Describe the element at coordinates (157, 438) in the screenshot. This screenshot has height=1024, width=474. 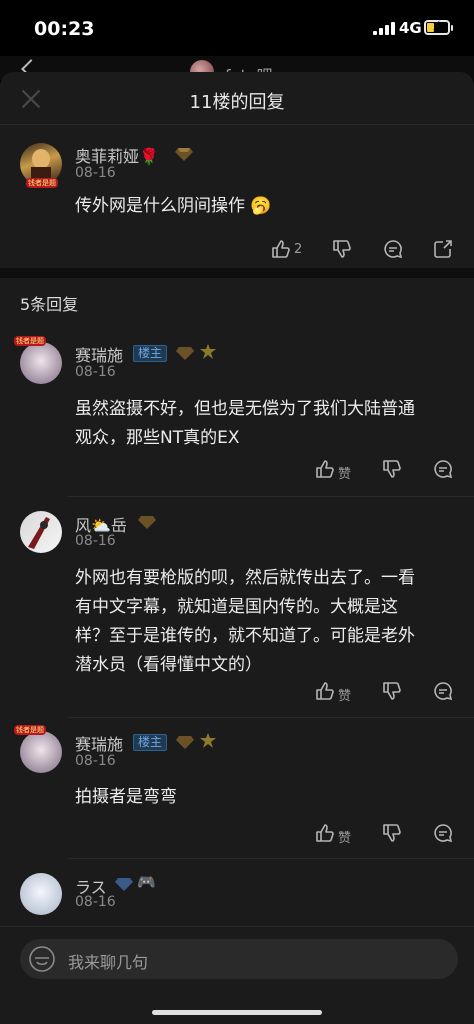
I see `reply-text-line: 观众，那些NT真的EX` at that location.